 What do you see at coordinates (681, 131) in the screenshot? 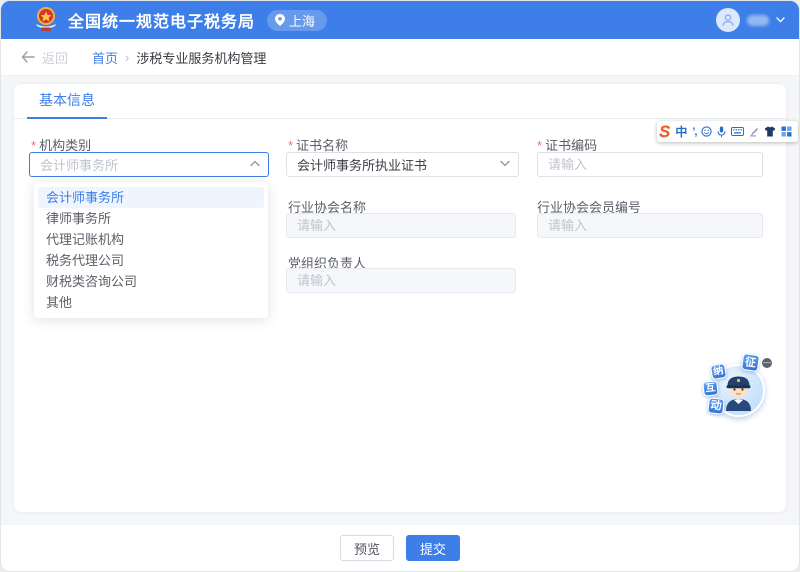
I see `ime-chinese-mode-icon: 中` at bounding box center [681, 131].